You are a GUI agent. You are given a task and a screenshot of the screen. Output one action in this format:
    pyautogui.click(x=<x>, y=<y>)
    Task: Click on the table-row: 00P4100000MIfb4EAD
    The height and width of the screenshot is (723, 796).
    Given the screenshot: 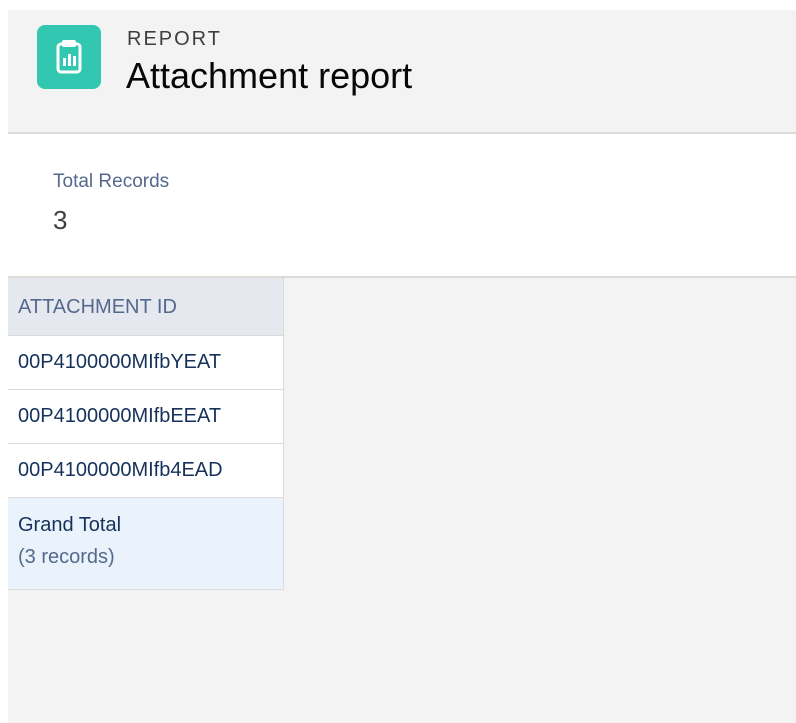 What is the action you would take?
    pyautogui.click(x=145, y=471)
    